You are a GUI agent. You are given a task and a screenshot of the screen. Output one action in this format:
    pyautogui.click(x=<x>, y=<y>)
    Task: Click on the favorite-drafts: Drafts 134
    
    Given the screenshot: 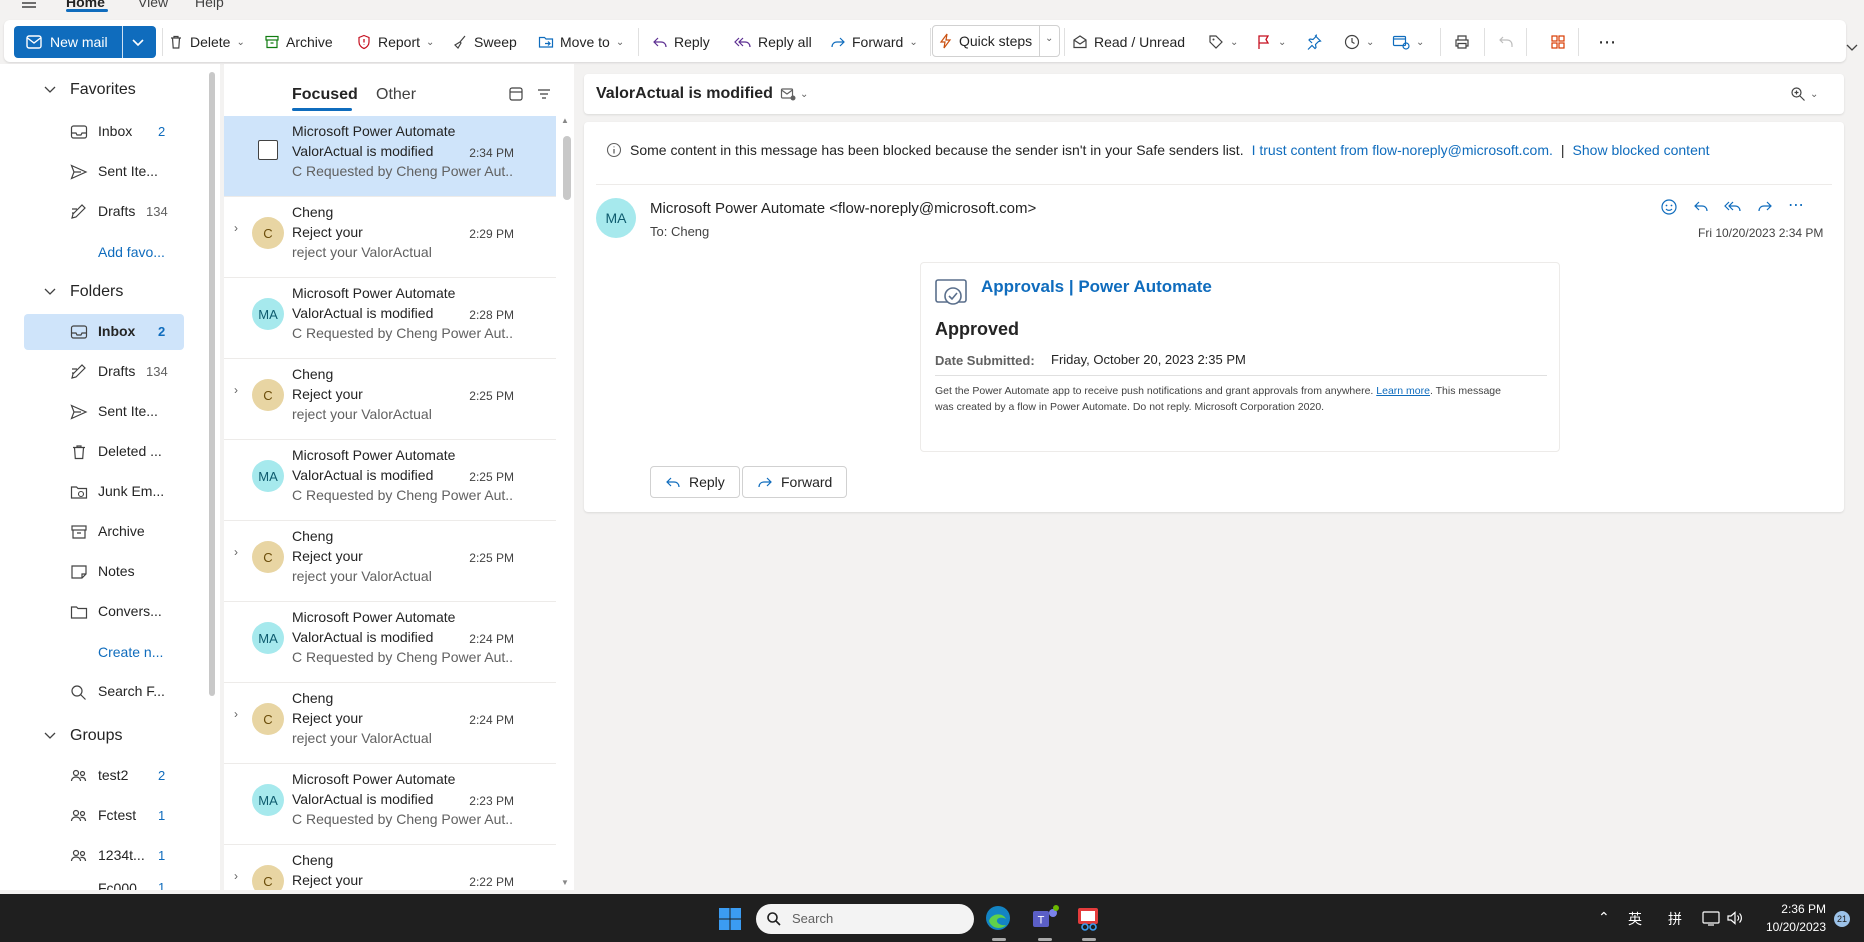 What is the action you would take?
    pyautogui.click(x=104, y=212)
    